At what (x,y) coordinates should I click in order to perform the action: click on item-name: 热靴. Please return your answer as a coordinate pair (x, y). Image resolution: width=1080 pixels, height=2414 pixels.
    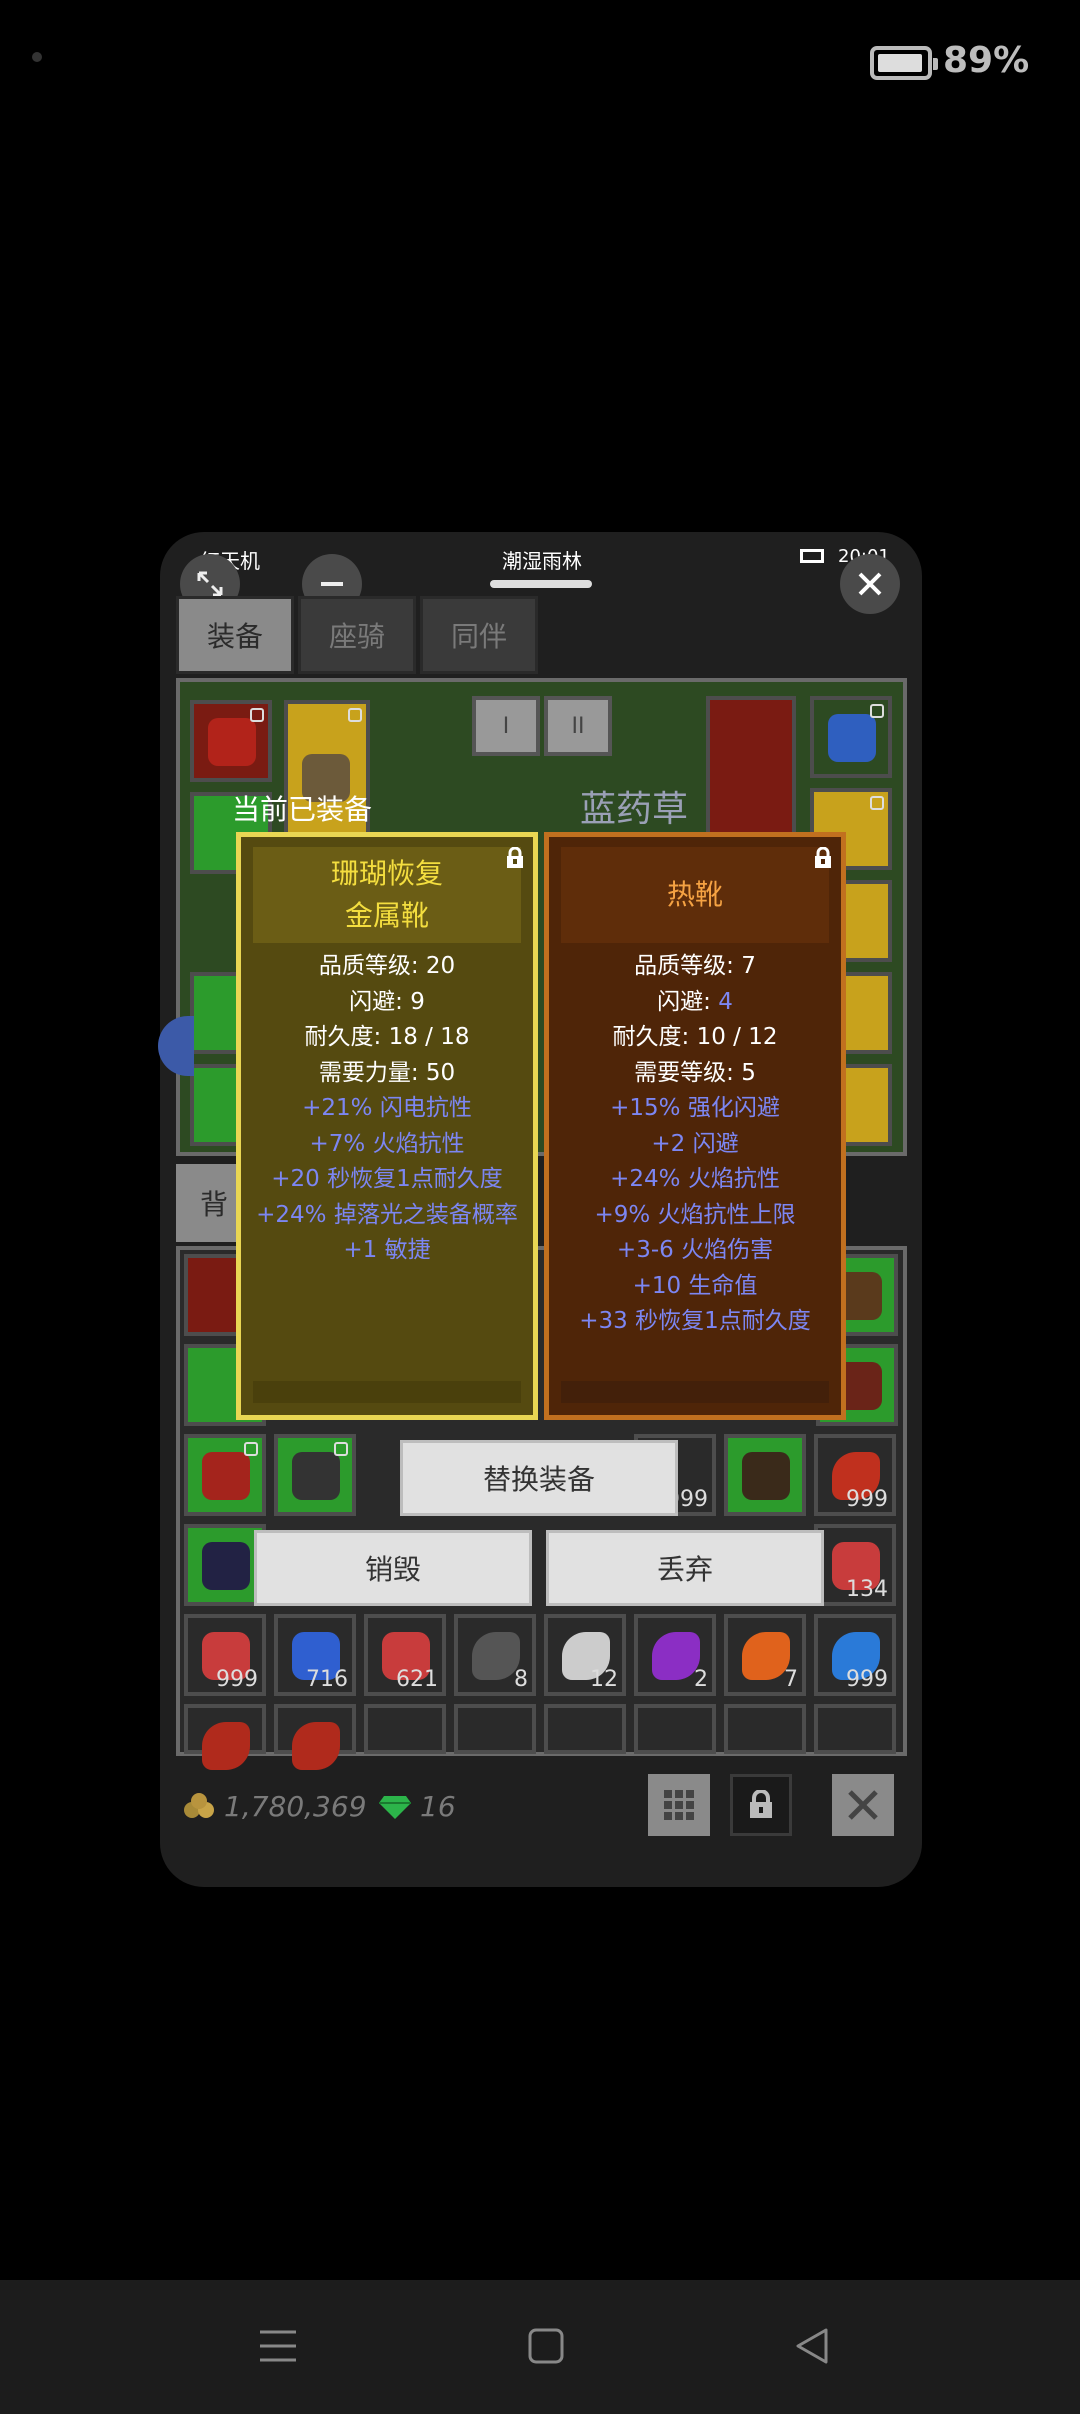
    Looking at the image, I should click on (694, 894).